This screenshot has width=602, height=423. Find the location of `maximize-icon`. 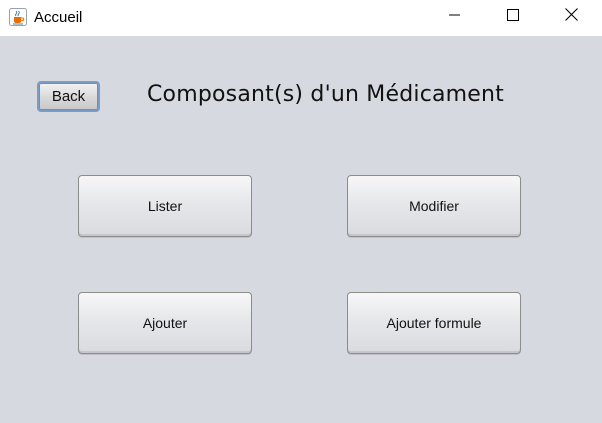

maximize-icon is located at coordinates (513, 17).